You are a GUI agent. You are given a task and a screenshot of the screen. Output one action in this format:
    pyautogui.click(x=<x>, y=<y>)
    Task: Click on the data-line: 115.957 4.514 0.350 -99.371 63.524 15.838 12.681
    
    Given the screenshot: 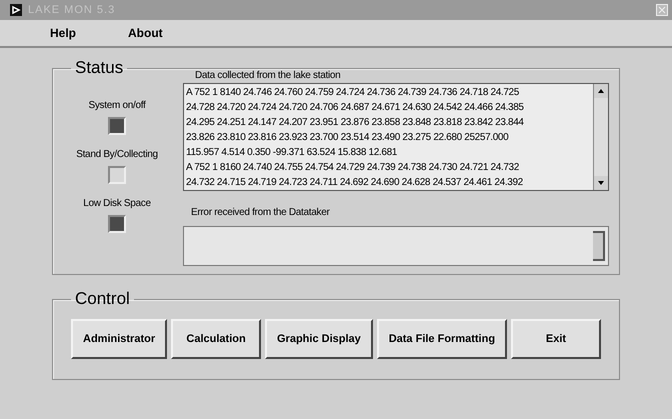 What is the action you would take?
    pyautogui.click(x=292, y=153)
    